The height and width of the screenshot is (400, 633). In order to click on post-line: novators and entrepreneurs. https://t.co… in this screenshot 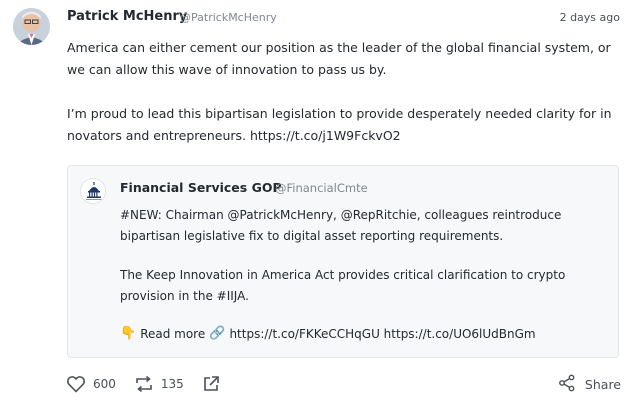, I will do `click(234, 135)`.